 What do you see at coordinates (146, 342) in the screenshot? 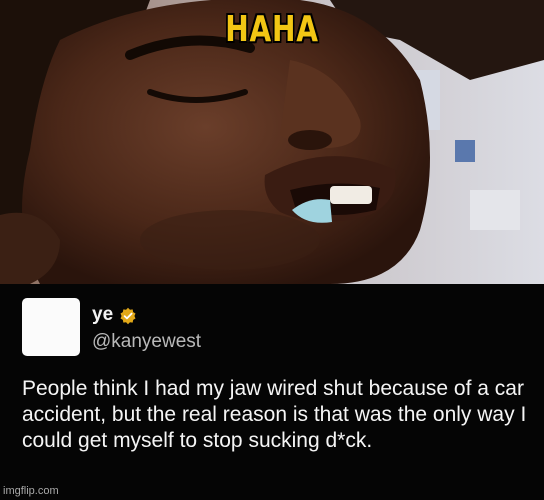
I see `tweet-handle: @kanyewest` at bounding box center [146, 342].